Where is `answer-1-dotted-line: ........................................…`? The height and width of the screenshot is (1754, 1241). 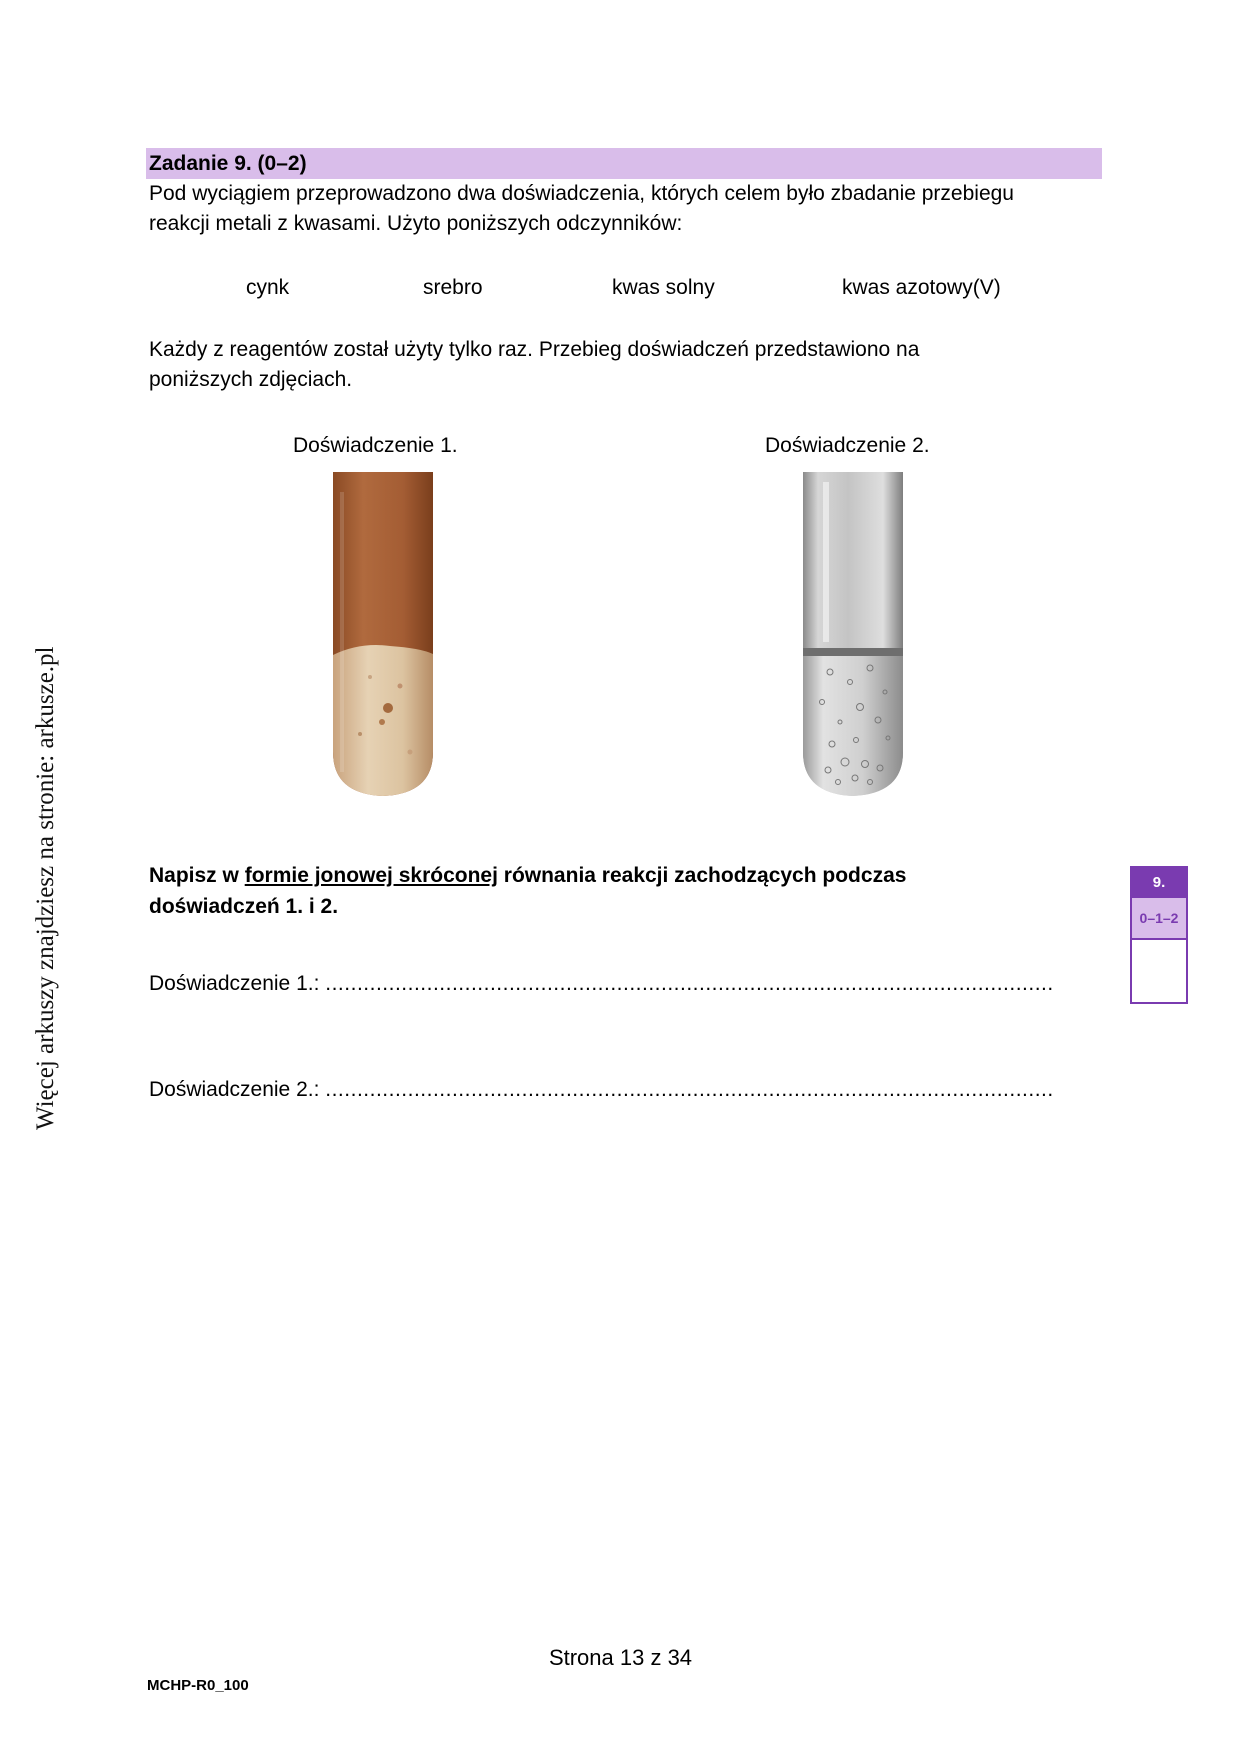 answer-1-dotted-line: ........................................… is located at coordinates (689, 983).